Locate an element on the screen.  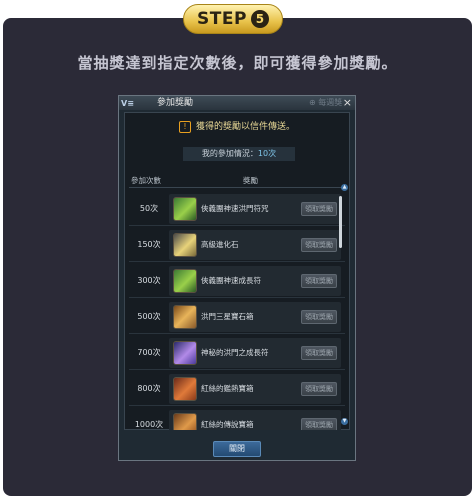
mail-notice: ! 獲得的獎勵以信件傳送。 is located at coordinates (237, 126).